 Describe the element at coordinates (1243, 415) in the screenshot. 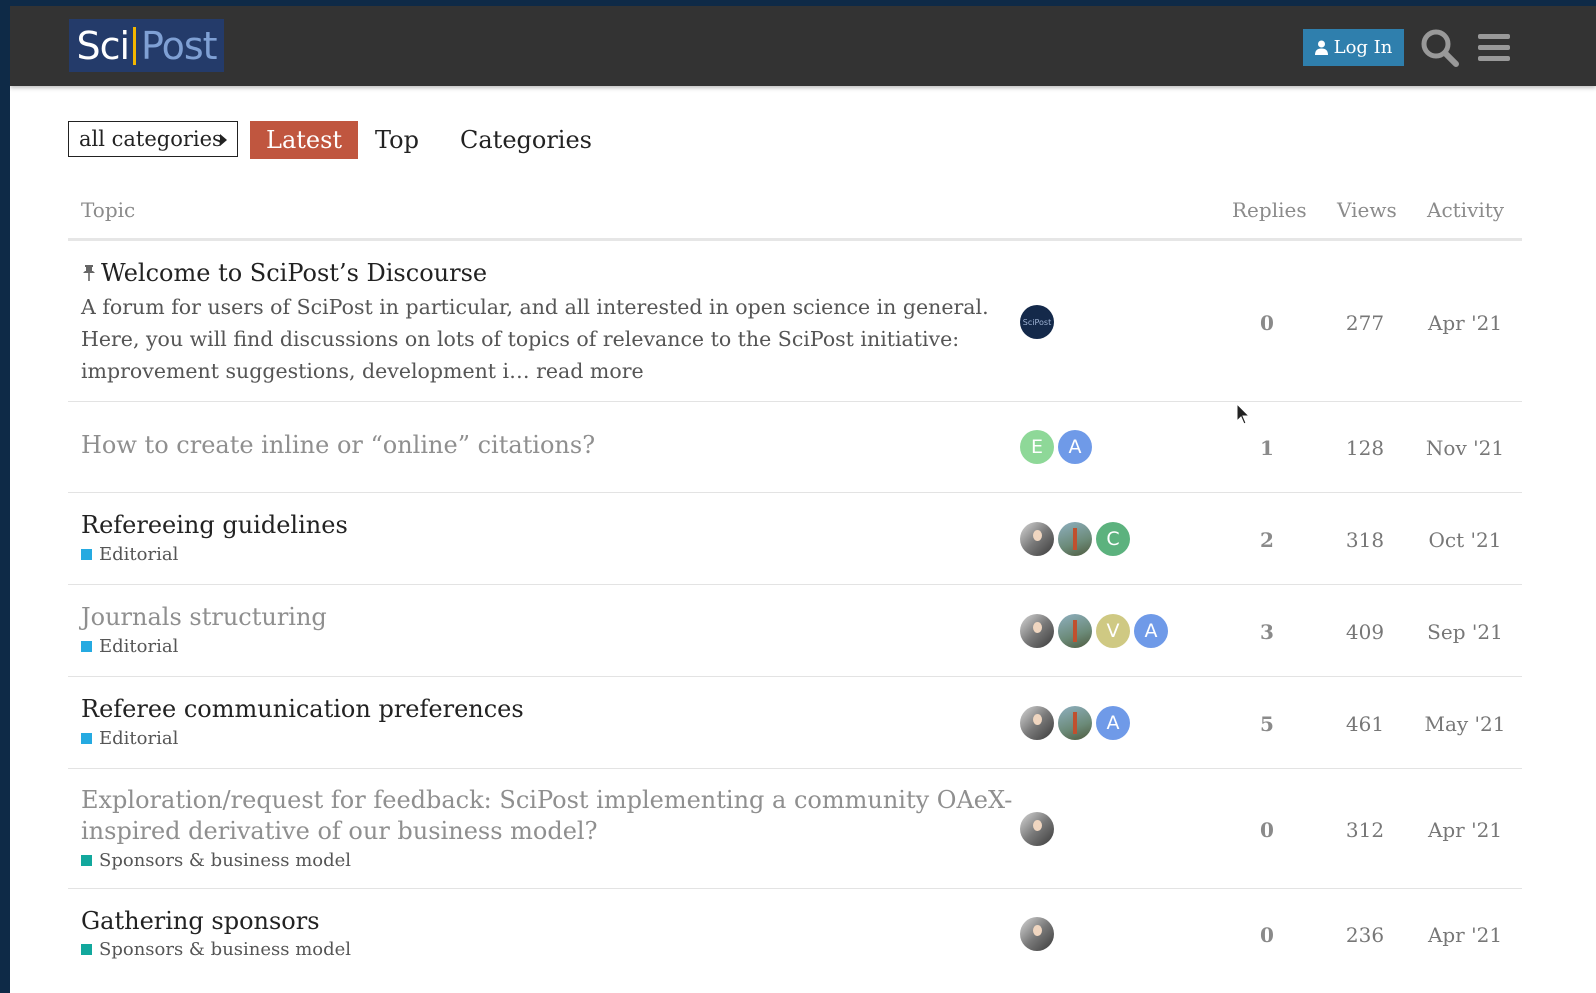

I see `mouse-cursor-icon` at that location.